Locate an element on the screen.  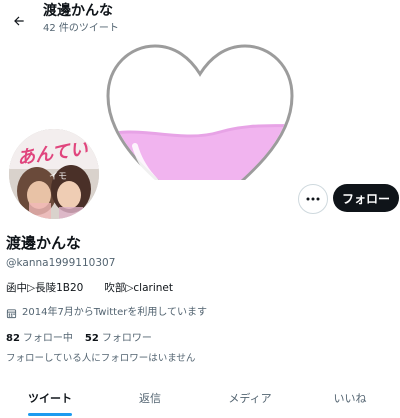
back-button is located at coordinates (19, 21).